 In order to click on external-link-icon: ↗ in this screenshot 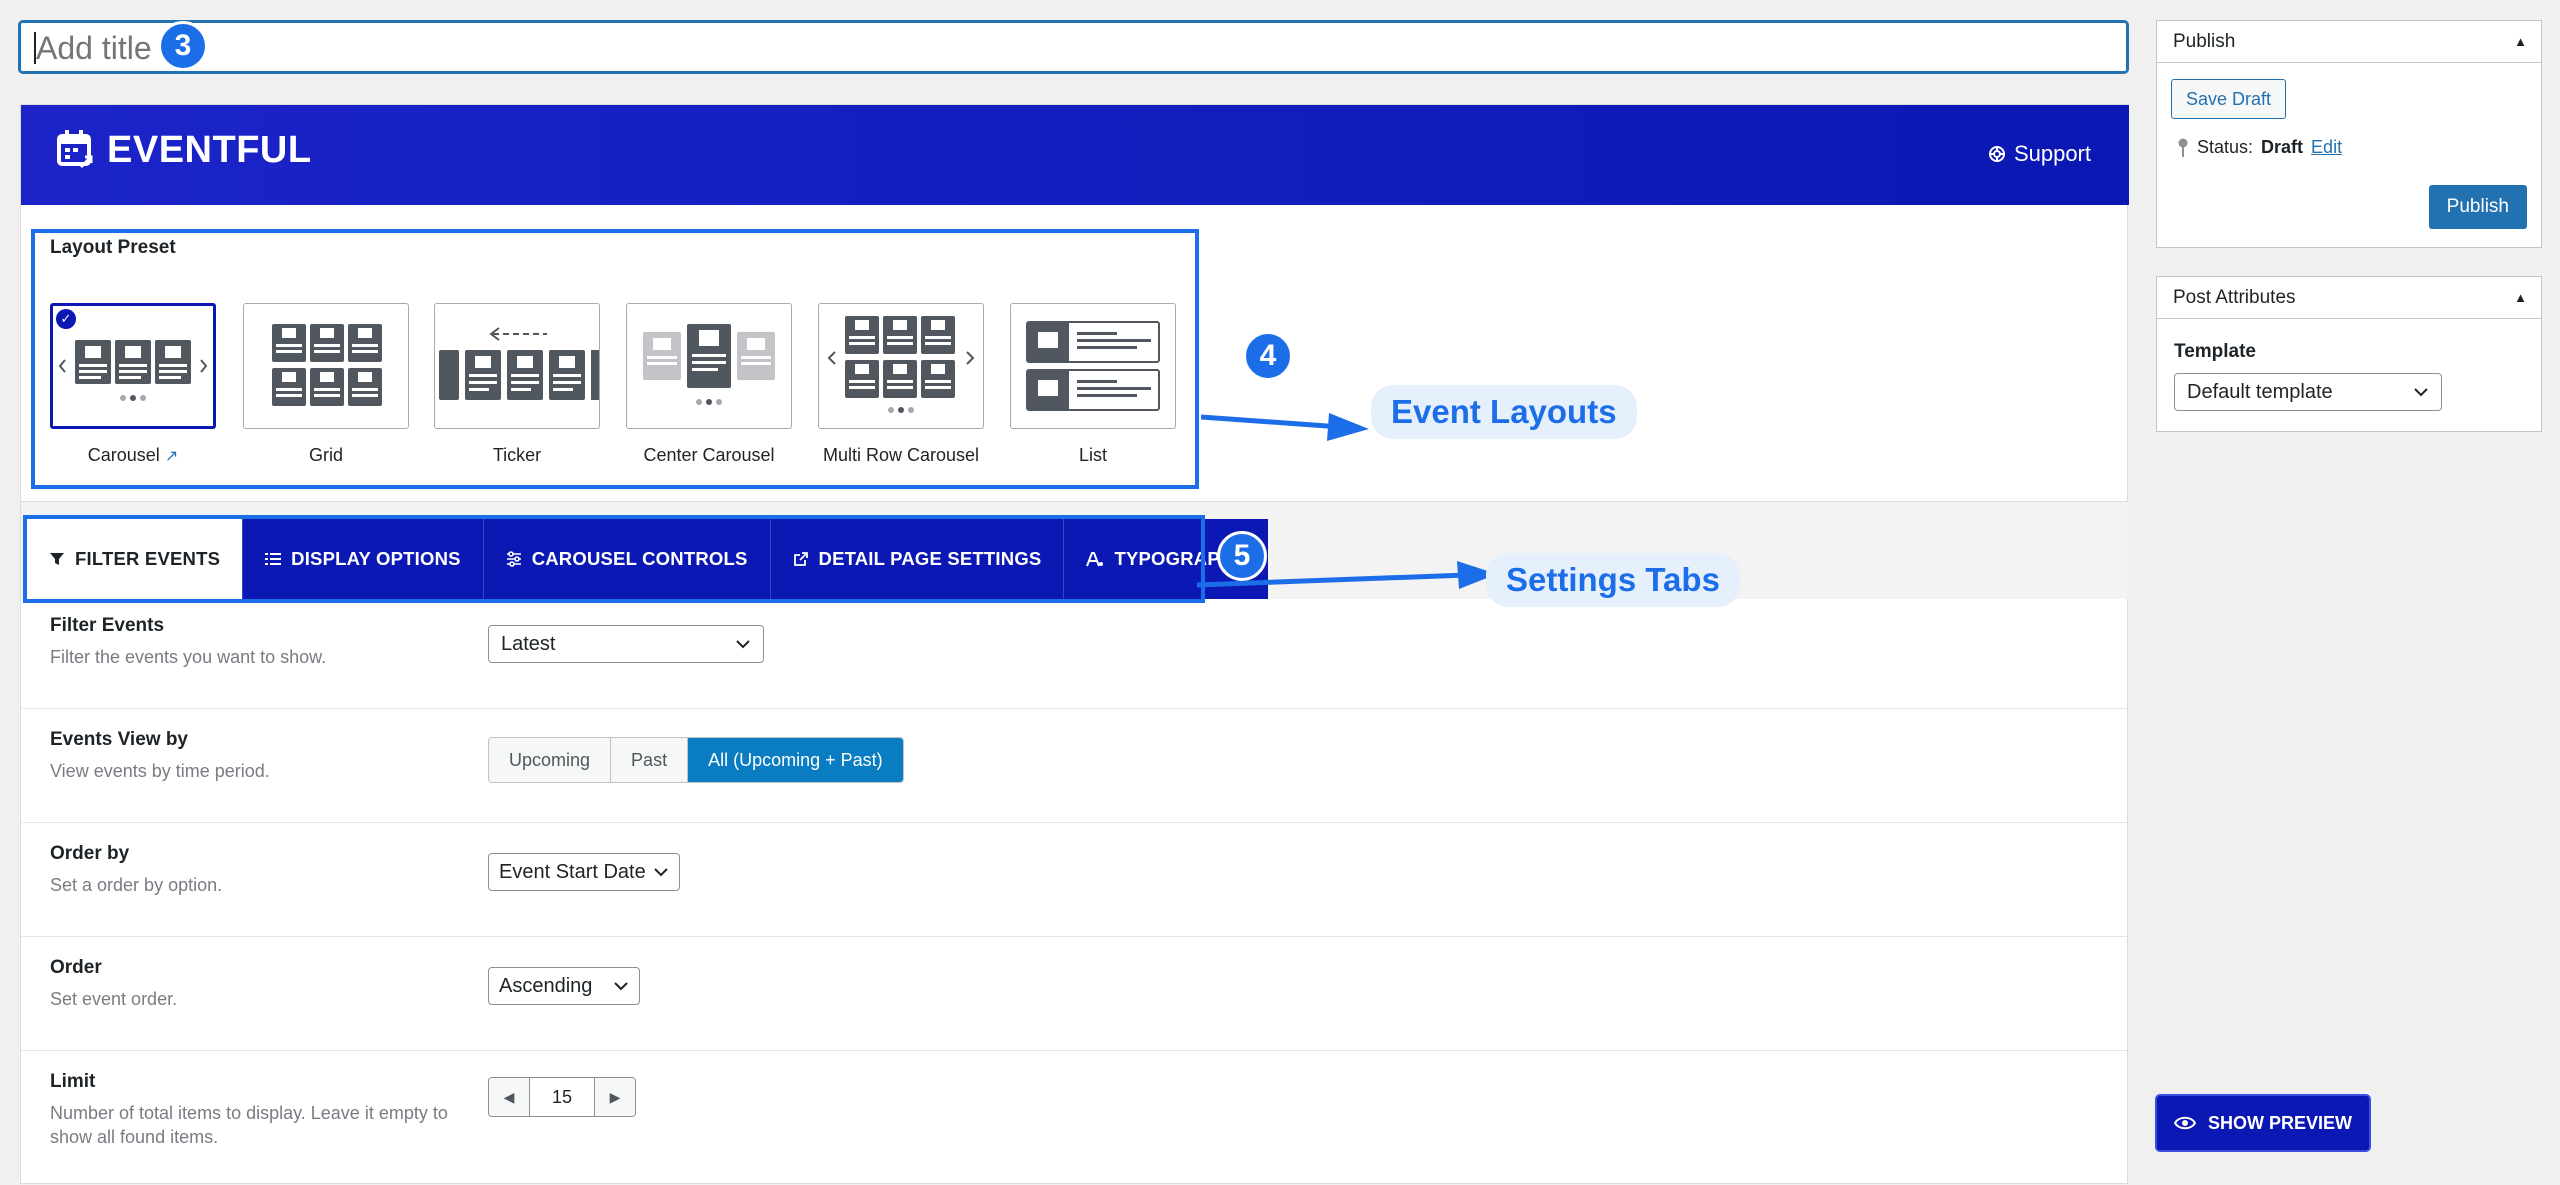, I will do `click(171, 456)`.